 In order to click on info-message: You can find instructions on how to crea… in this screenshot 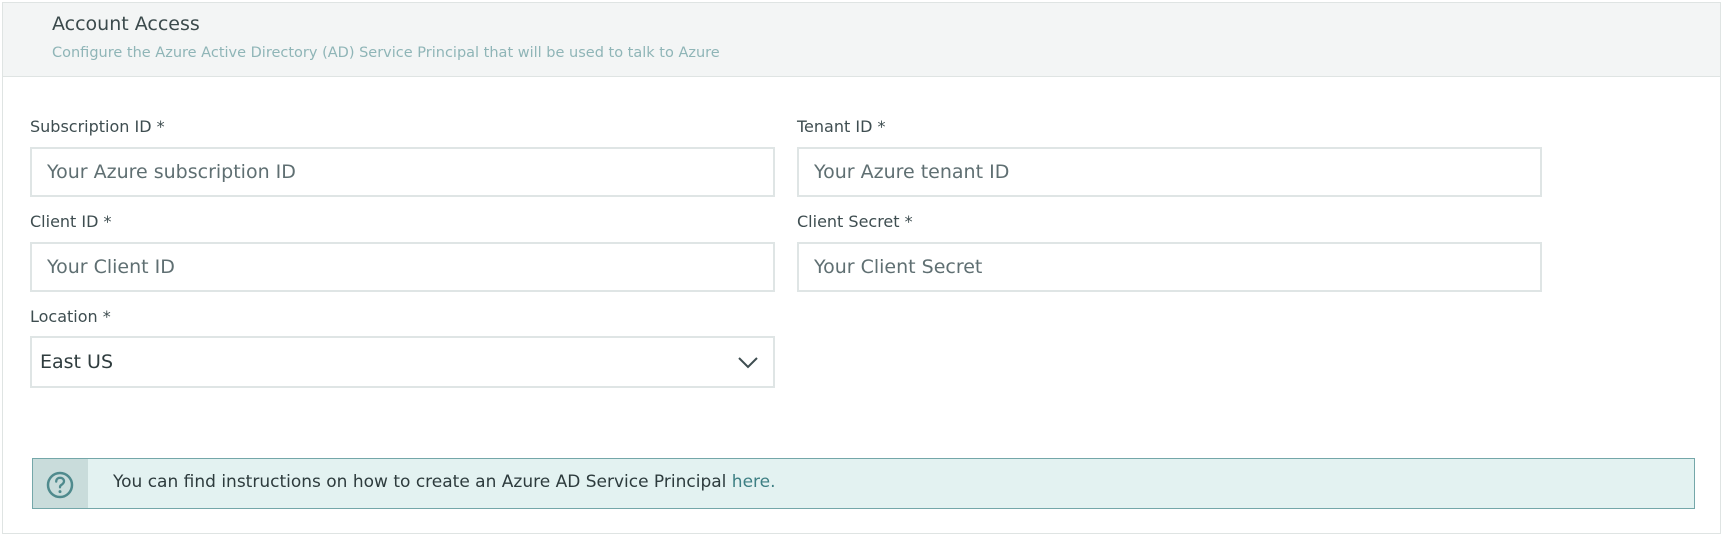, I will do `click(420, 482)`.